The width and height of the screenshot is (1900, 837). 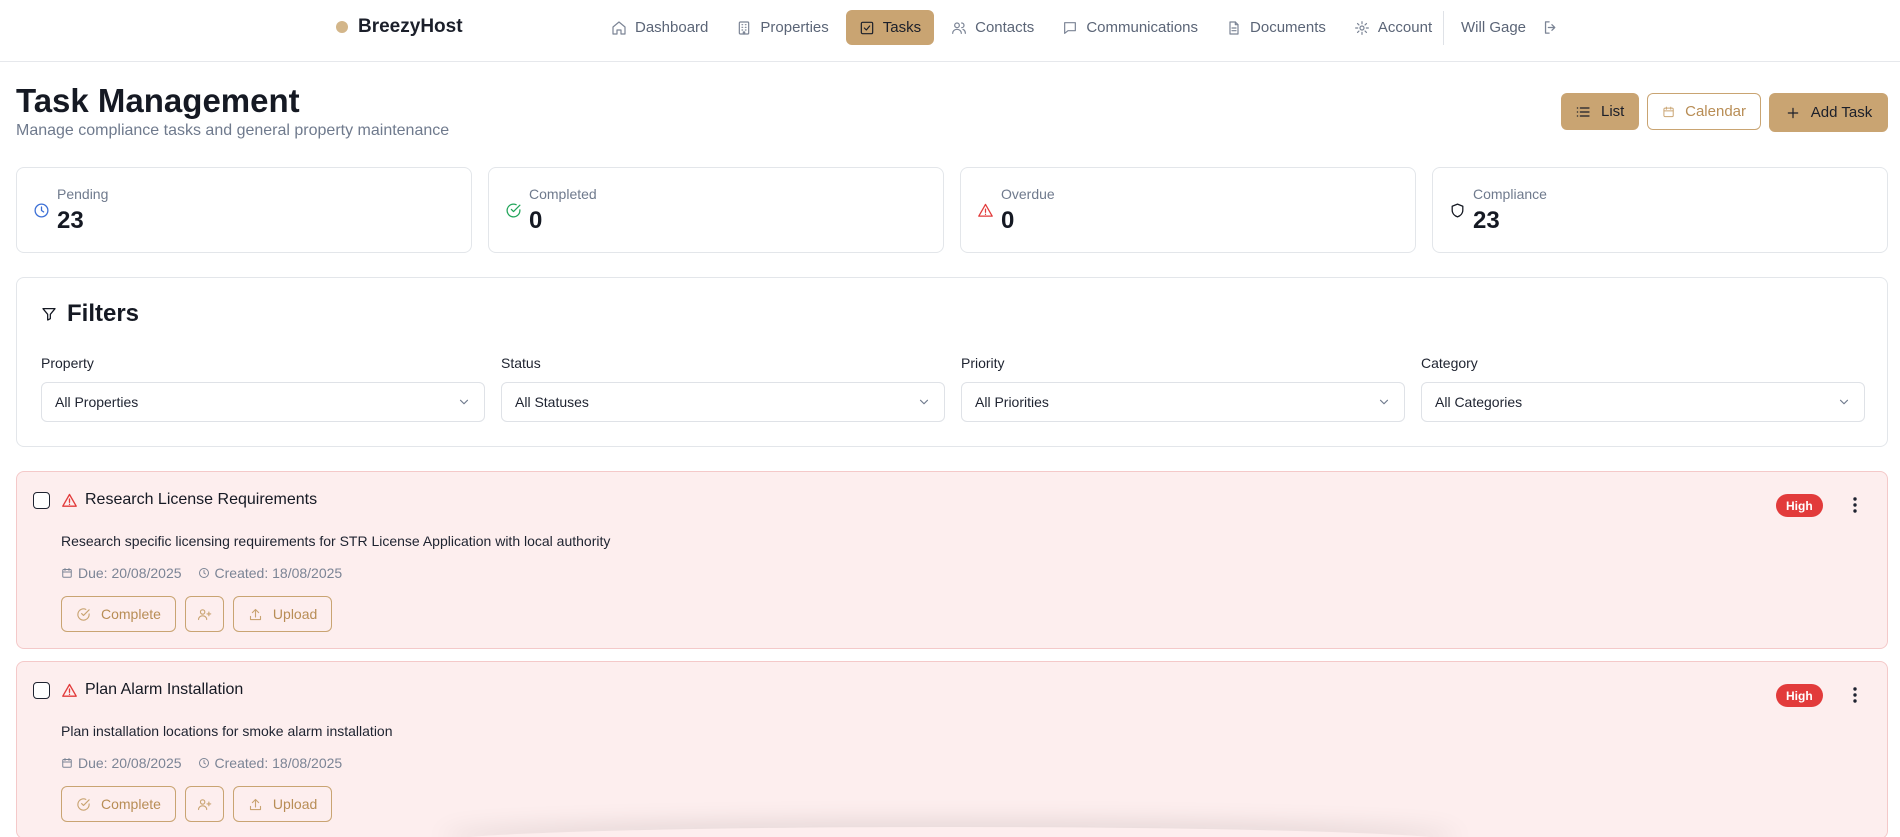 I want to click on nav-item-contacts: Contacts, so click(x=992, y=27).